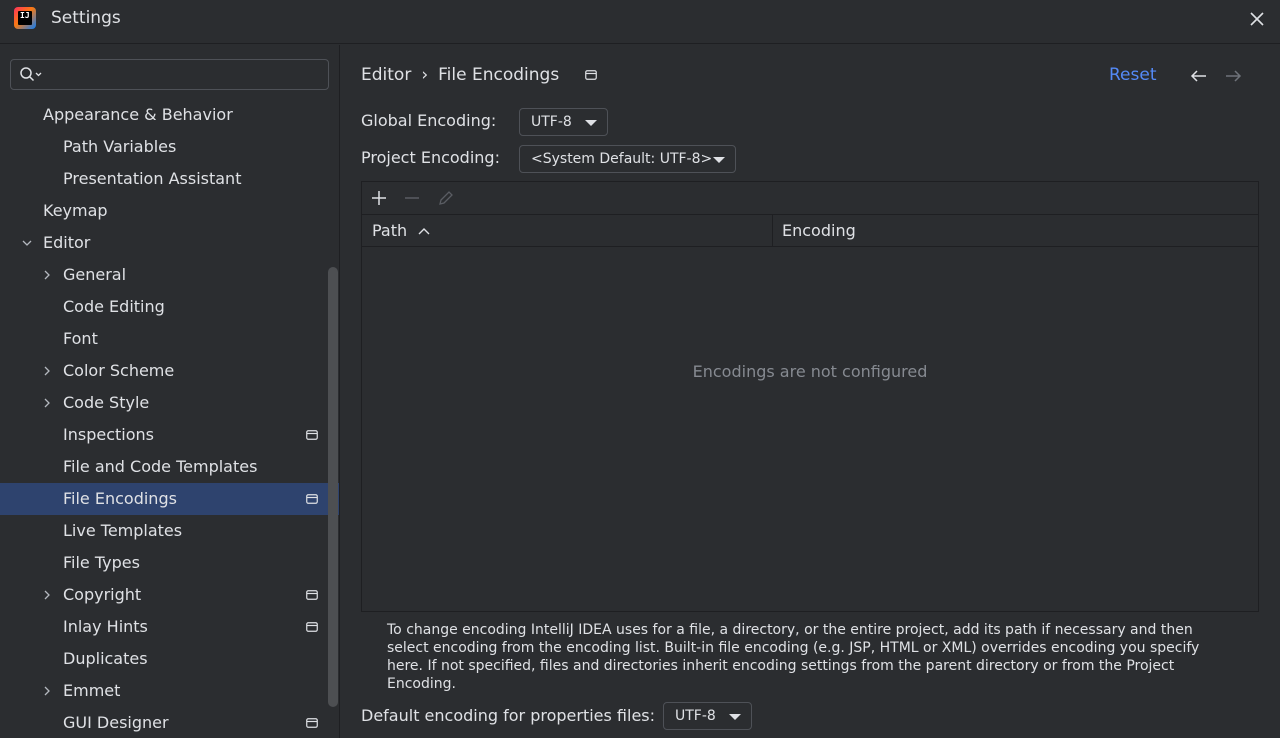  What do you see at coordinates (160, 466) in the screenshot?
I see `sidebar-item-label: File and Code Templates` at bounding box center [160, 466].